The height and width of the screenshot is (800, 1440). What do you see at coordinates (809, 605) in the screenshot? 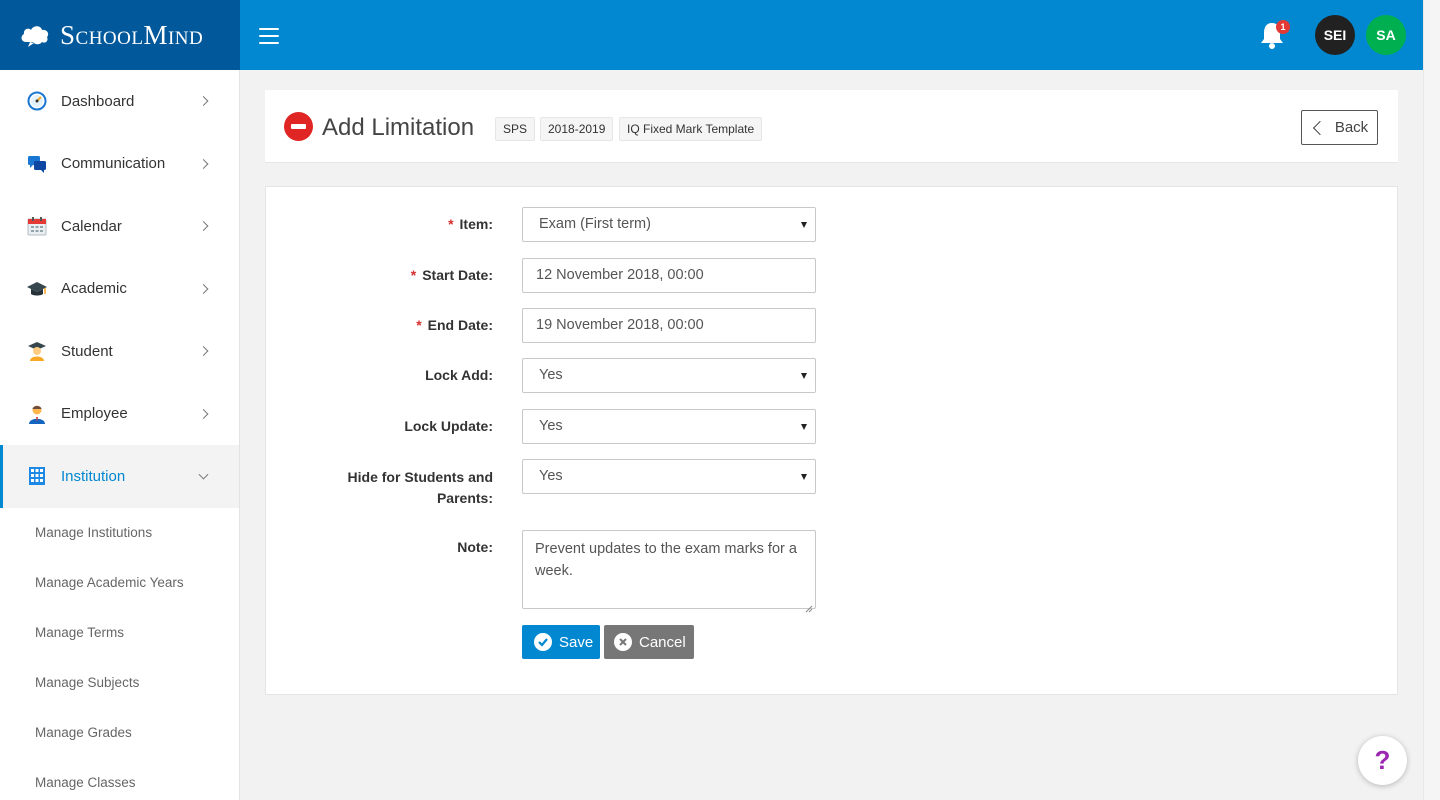
I see `resize-handle-icon` at bounding box center [809, 605].